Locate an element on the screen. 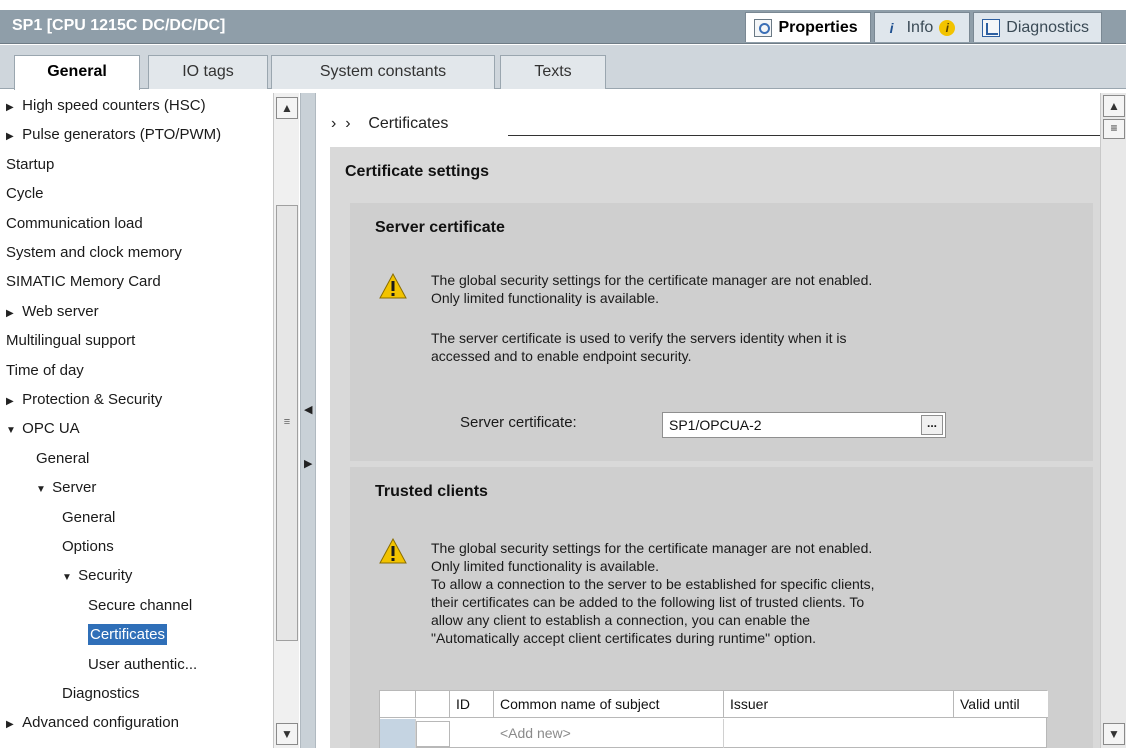 This screenshot has width=1126, height=748. trusted-clients-title: Trusted clients is located at coordinates (431, 491).